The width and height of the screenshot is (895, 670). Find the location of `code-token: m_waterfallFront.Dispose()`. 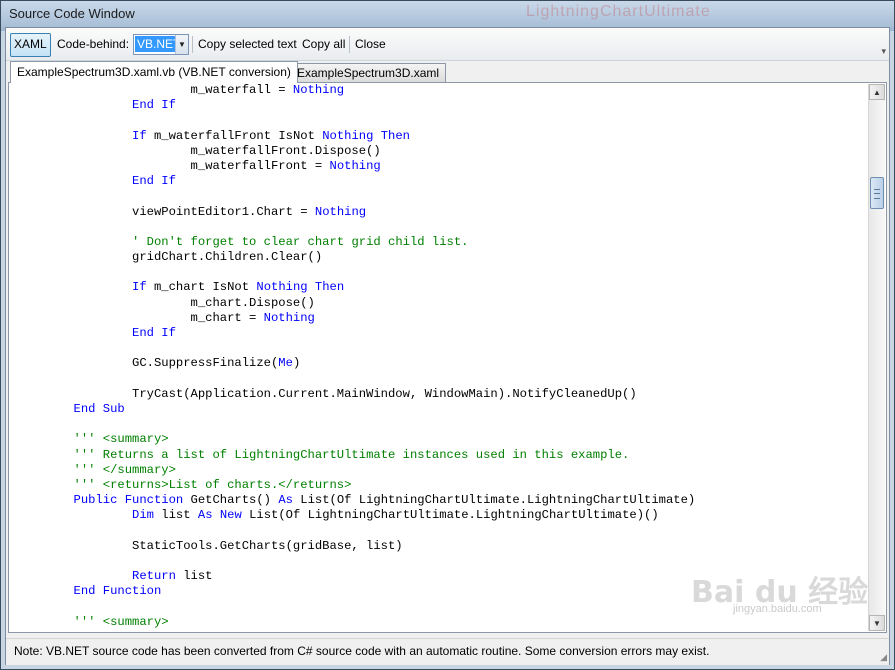

code-token: m_waterfallFront.Dispose() is located at coordinates (198, 150).